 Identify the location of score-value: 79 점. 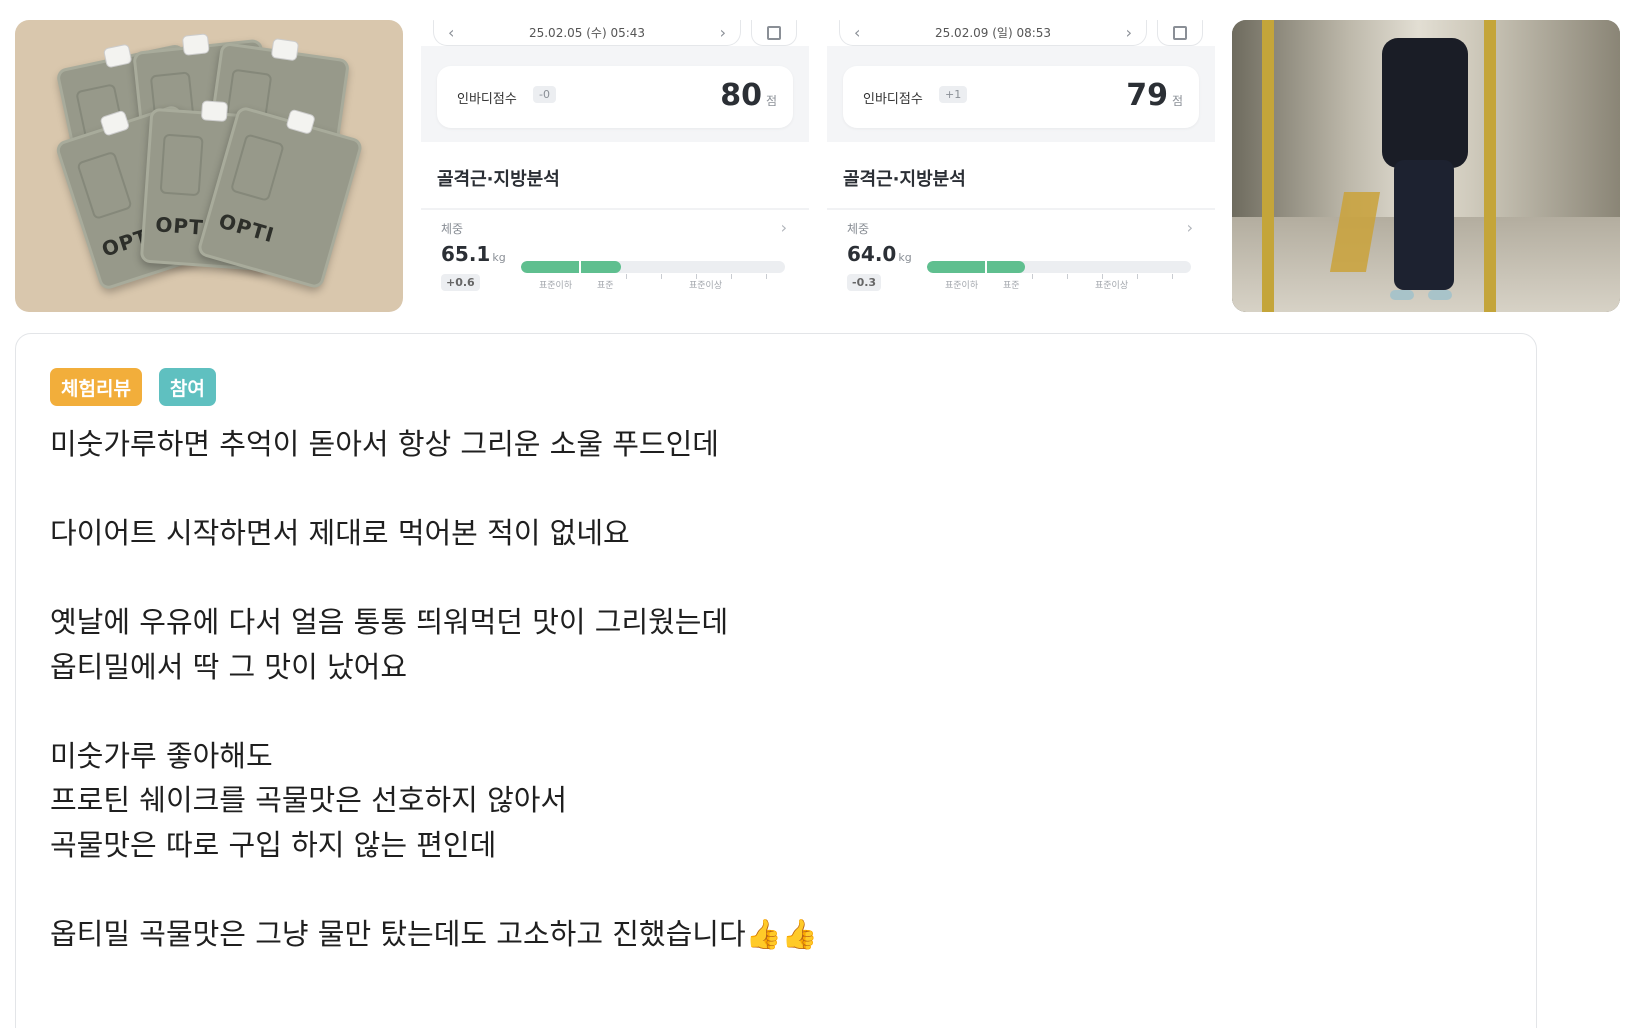
(1154, 95).